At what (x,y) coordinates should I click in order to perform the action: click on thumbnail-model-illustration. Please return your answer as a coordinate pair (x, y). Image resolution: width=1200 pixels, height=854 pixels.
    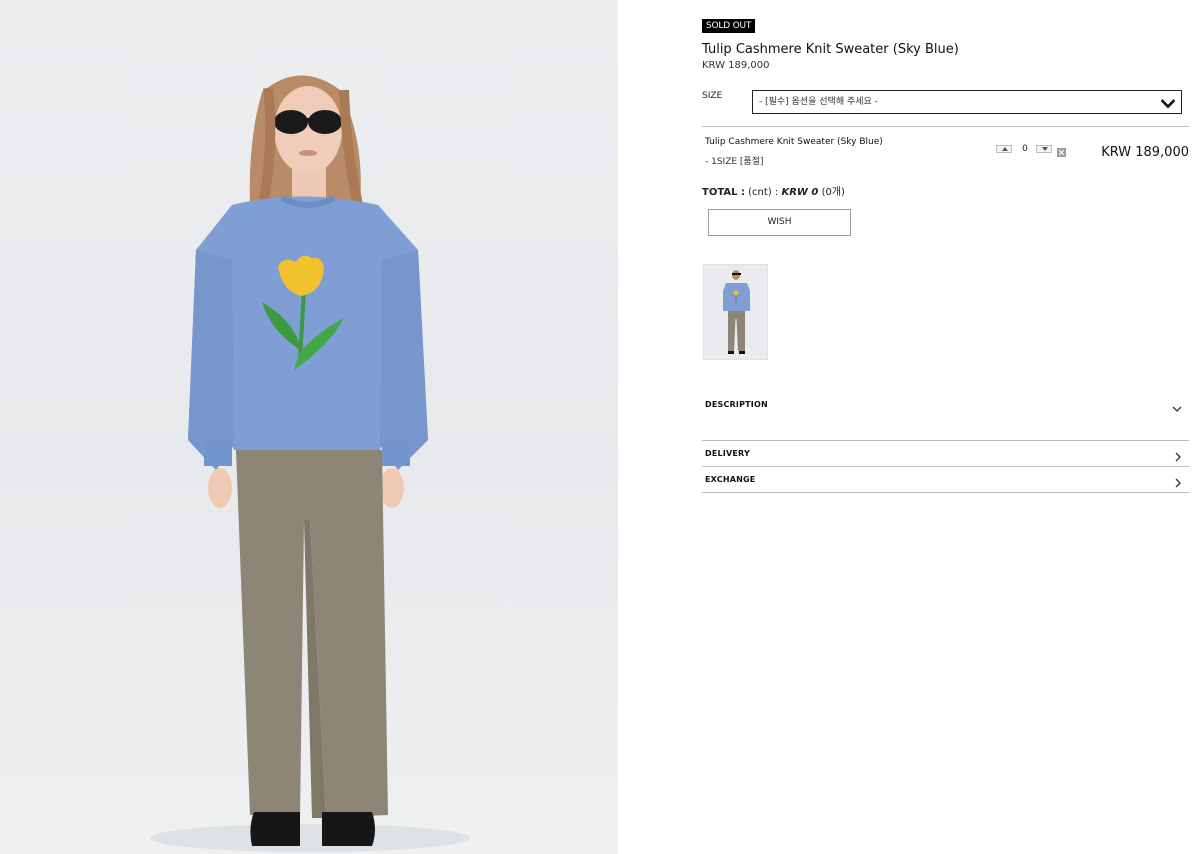
    Looking at the image, I should click on (735, 312).